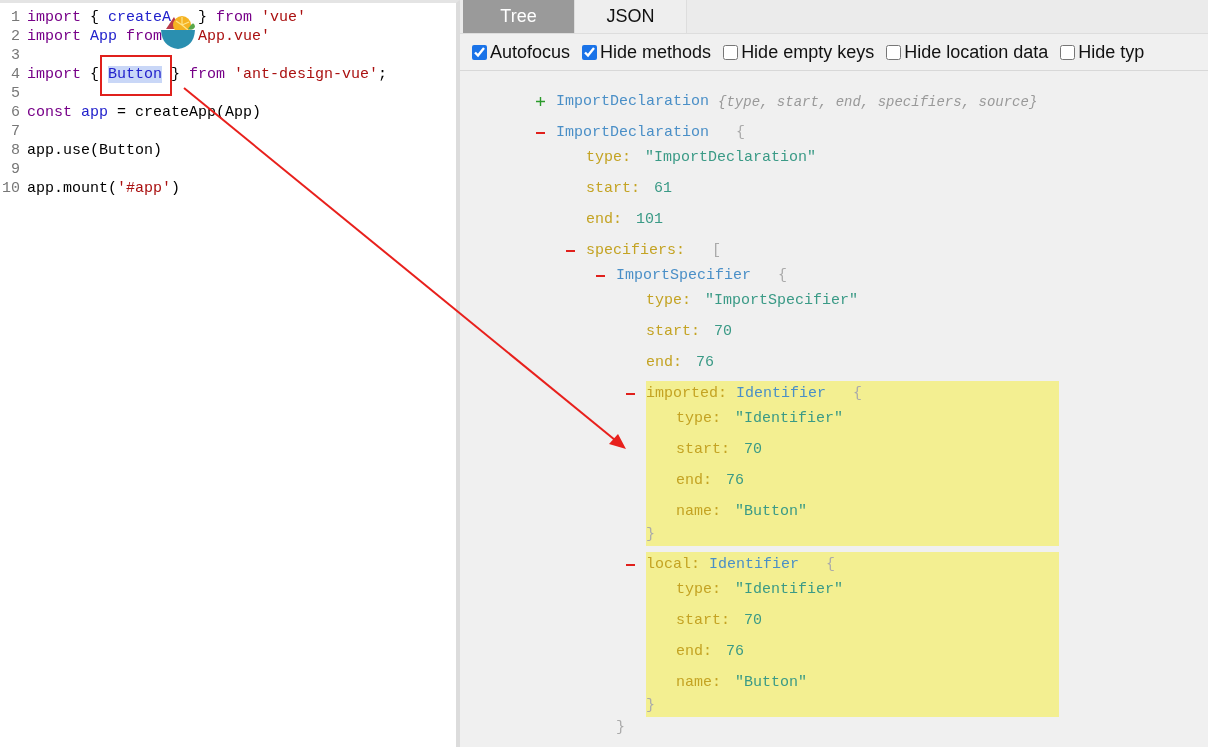 Image resolution: width=1208 pixels, height=747 pixels. Describe the element at coordinates (656, 52) in the screenshot. I see `option-label: Hide methods` at that location.